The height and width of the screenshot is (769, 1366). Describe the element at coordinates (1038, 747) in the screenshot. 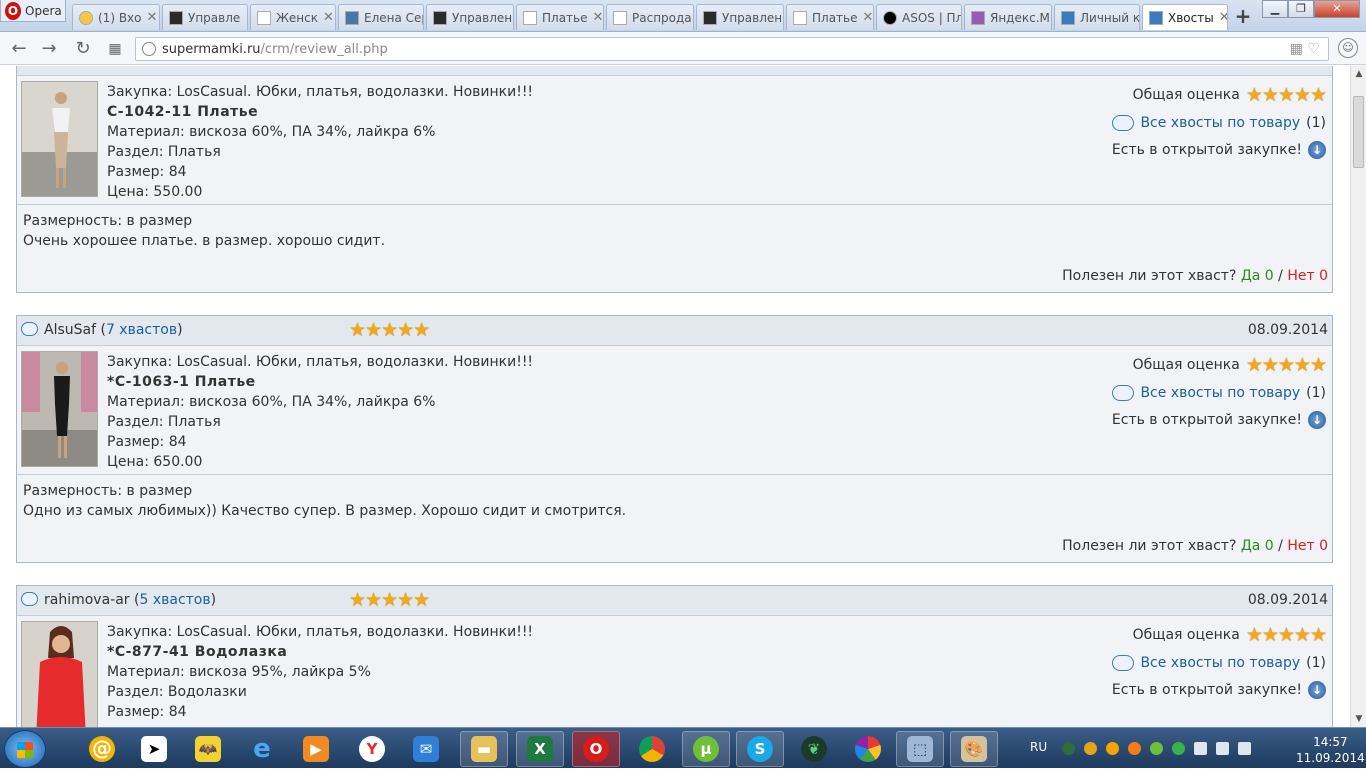

I see `language-indicator: RU` at that location.